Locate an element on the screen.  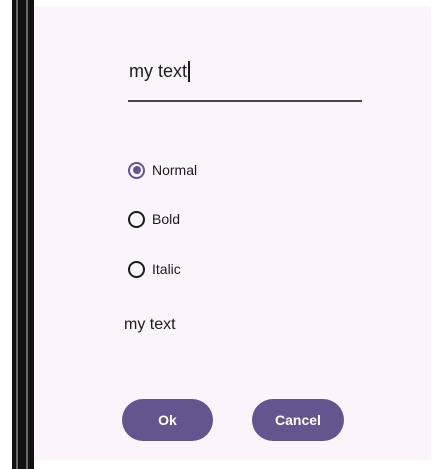
radio-label-italic: Italic is located at coordinates (166, 269).